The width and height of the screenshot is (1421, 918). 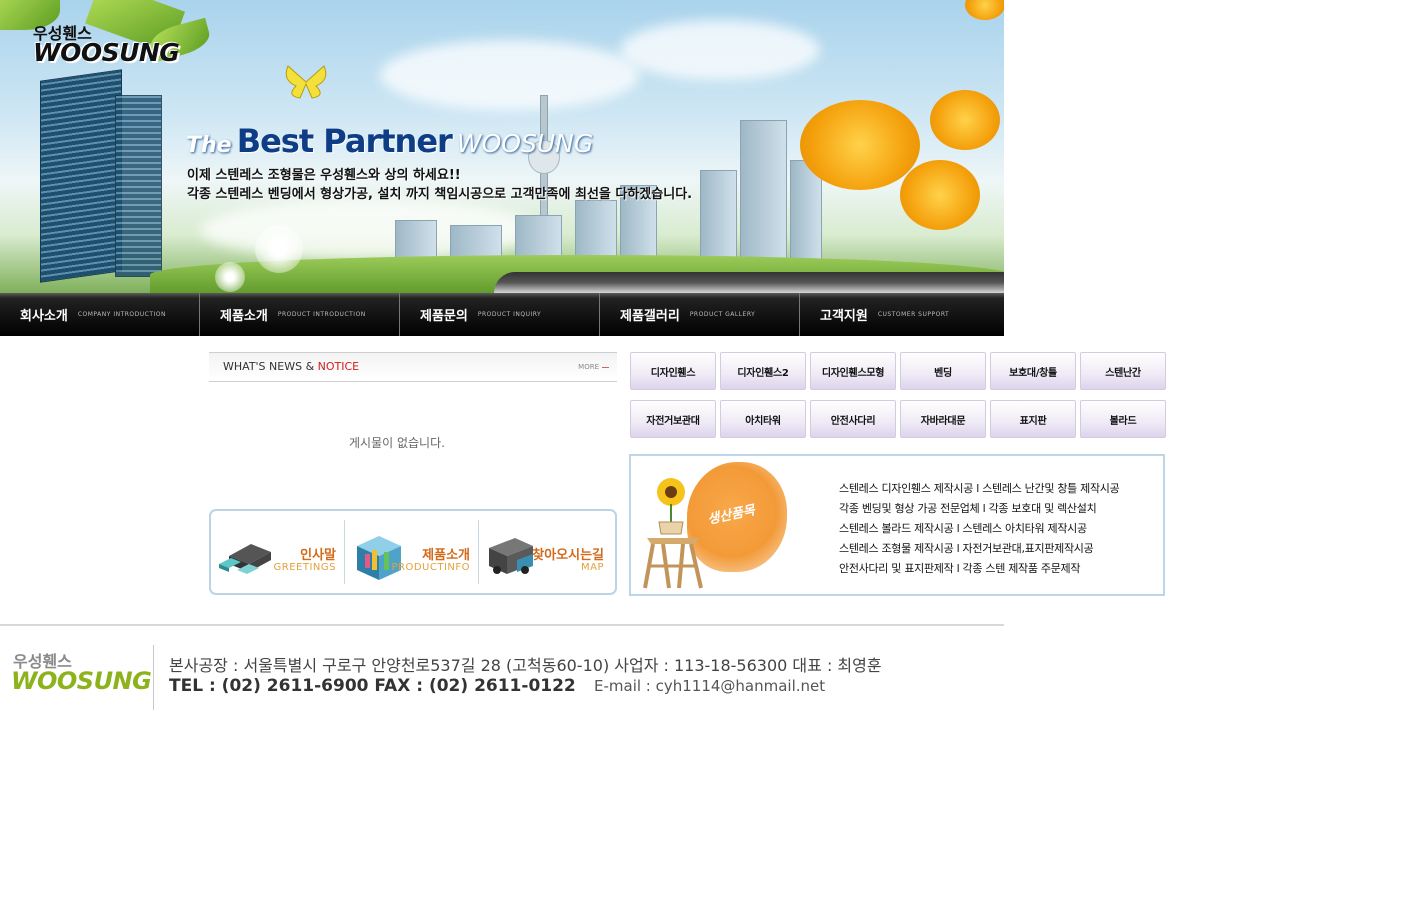 I want to click on product-line: 스텐레스 조형물 제작시공 l 자전거보관대,표지판제작시공, so click(x=966, y=548).